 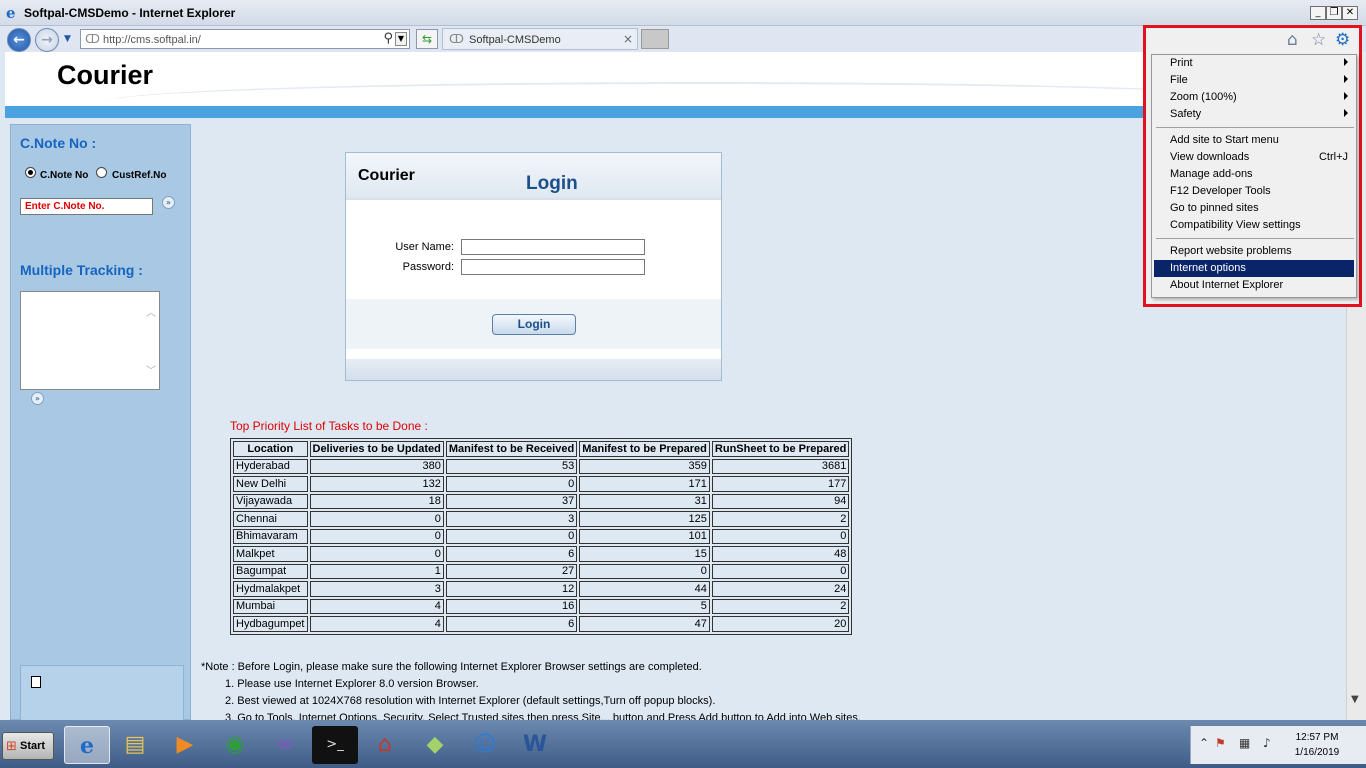 What do you see at coordinates (1278, 745) in the screenshot?
I see `system-tray: ⌃ ⚑ ▦ ♪ 12:57 PM 1/16/2019` at bounding box center [1278, 745].